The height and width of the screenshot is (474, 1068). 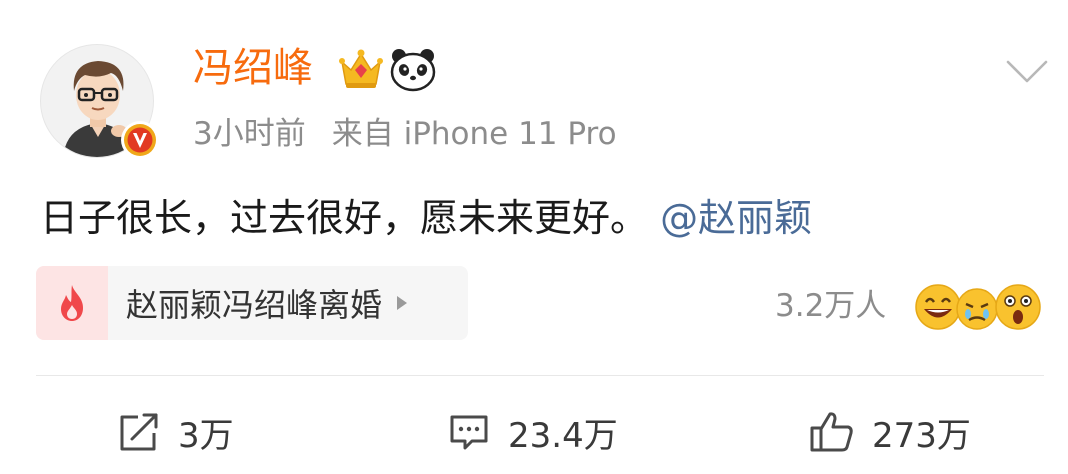 What do you see at coordinates (831, 432) in the screenshot?
I see `thumbs-up-icon` at bounding box center [831, 432].